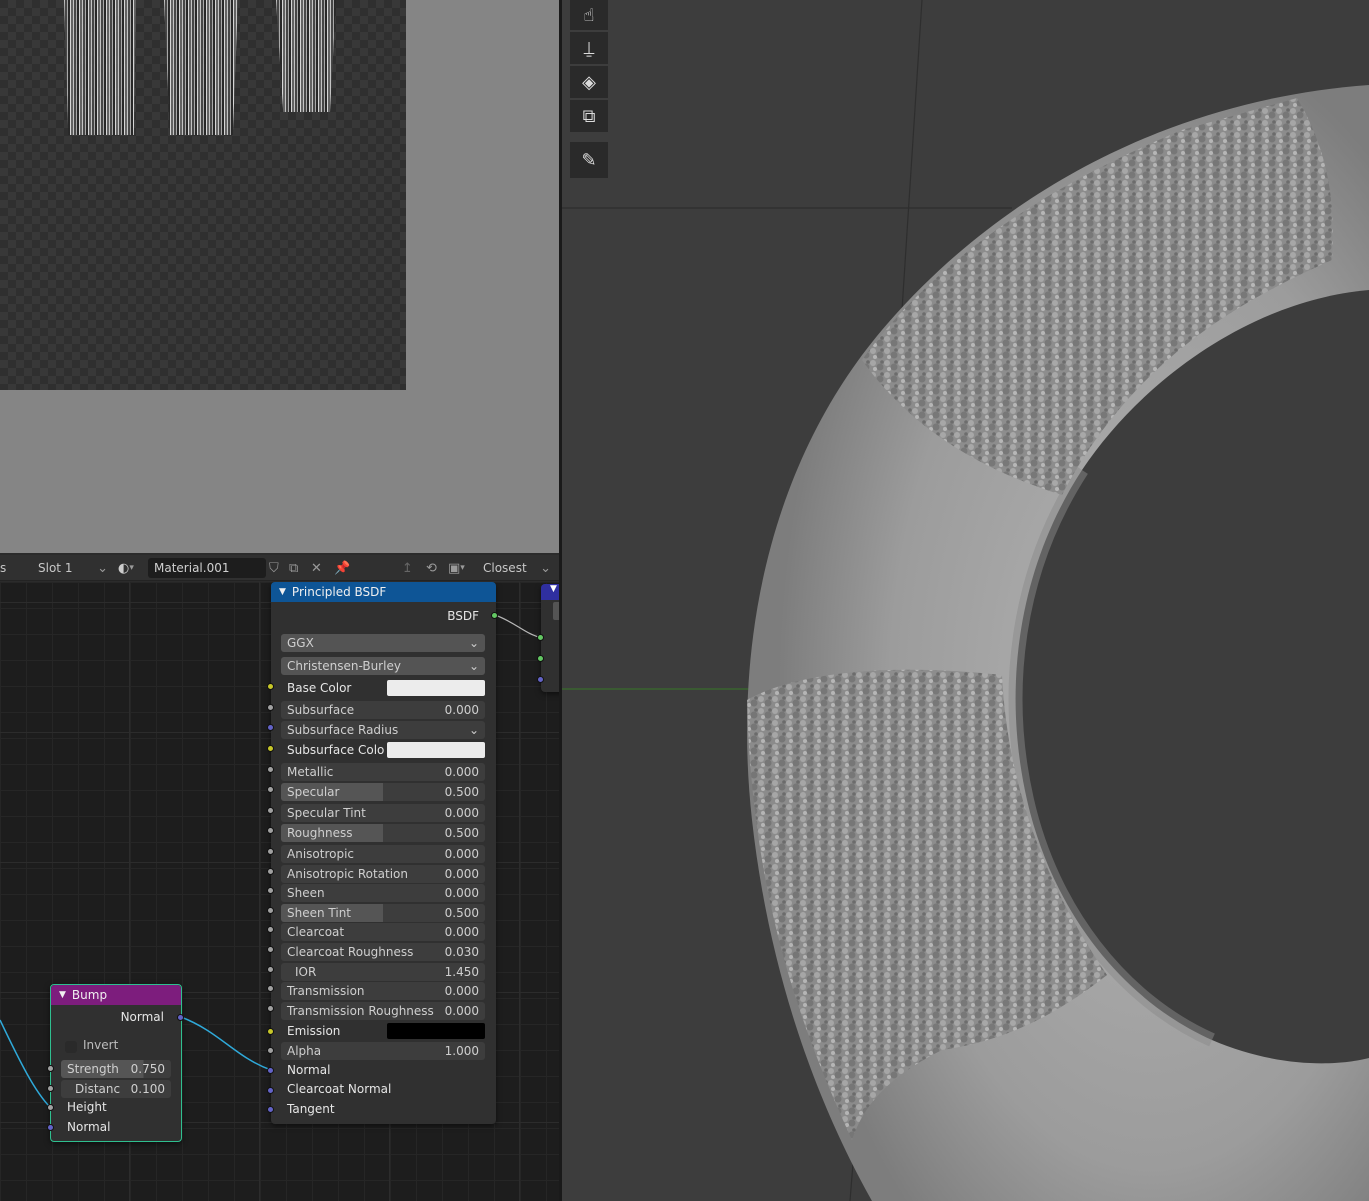  I want to click on clearcoat-field: Clearcoat 0.000, so click(383, 932).